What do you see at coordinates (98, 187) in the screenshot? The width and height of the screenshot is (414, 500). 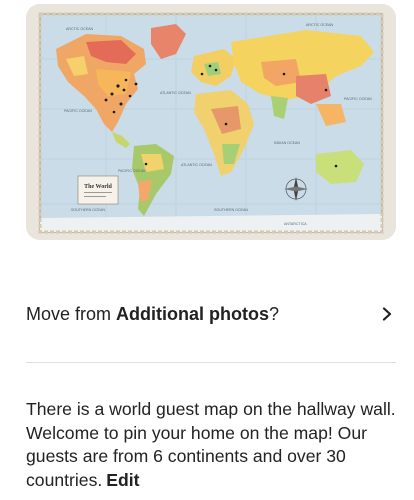 I see `svg-text: The World` at bounding box center [98, 187].